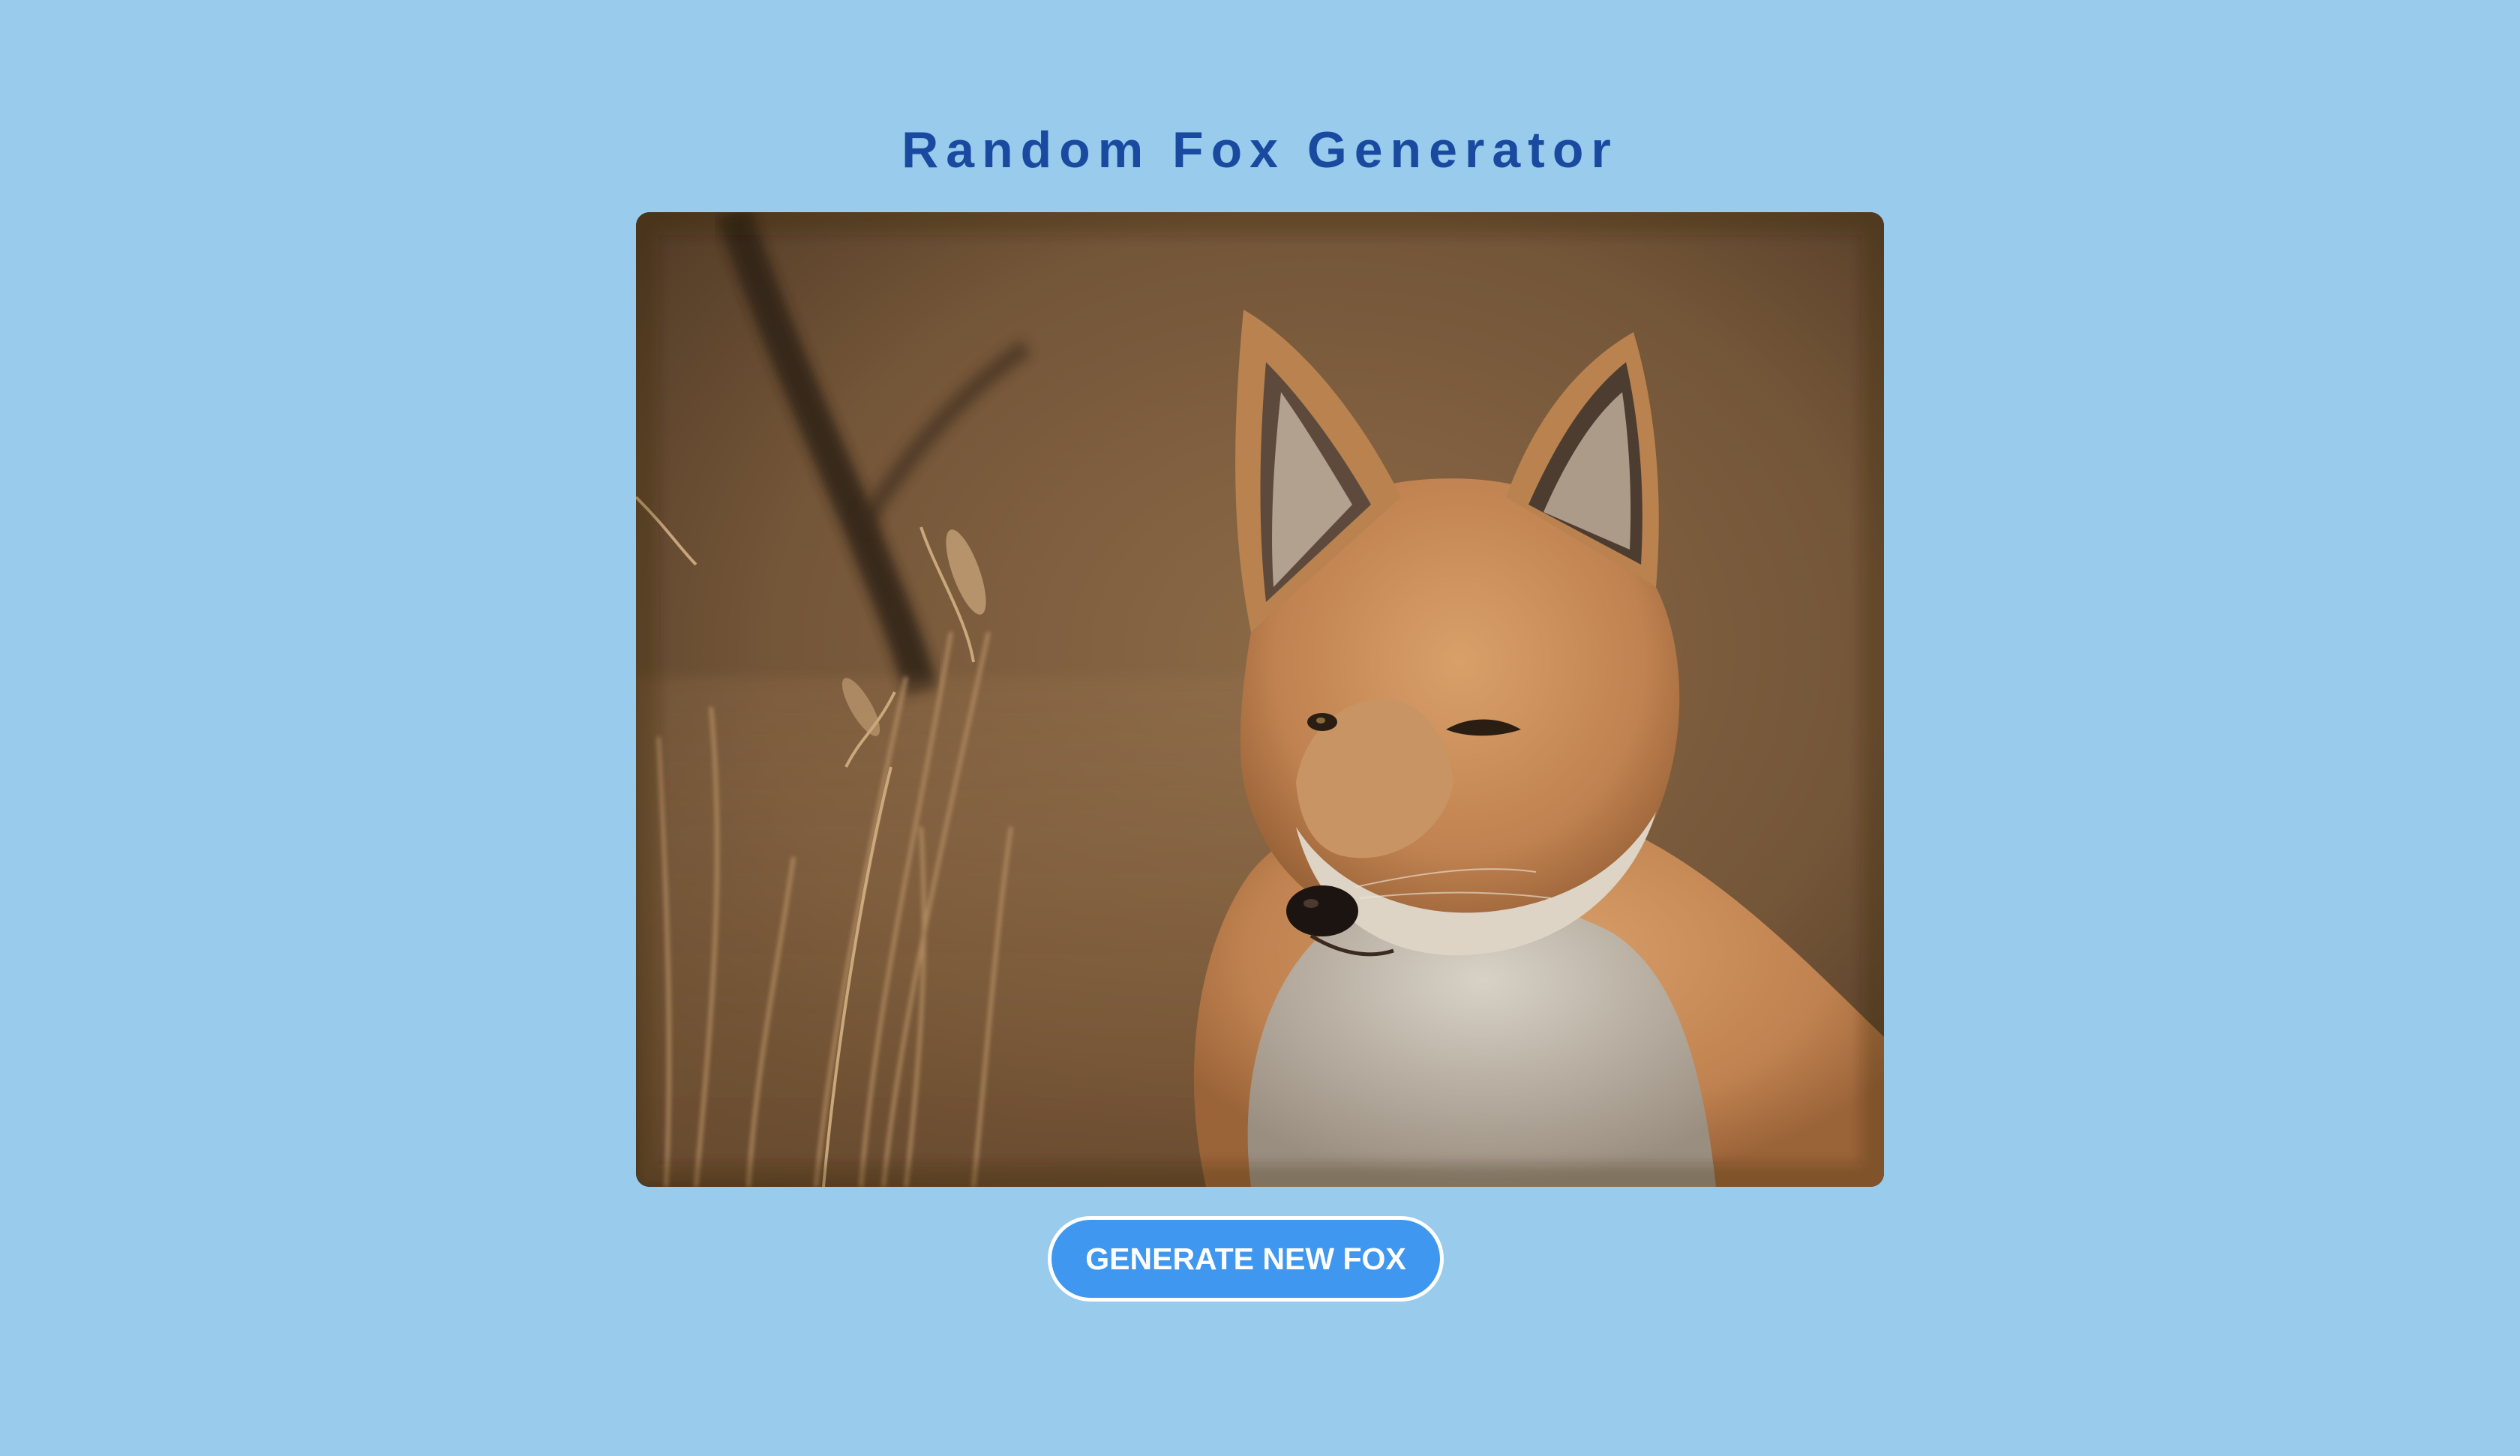  I want to click on page-title: Random Fox Generator, so click(1260, 149).